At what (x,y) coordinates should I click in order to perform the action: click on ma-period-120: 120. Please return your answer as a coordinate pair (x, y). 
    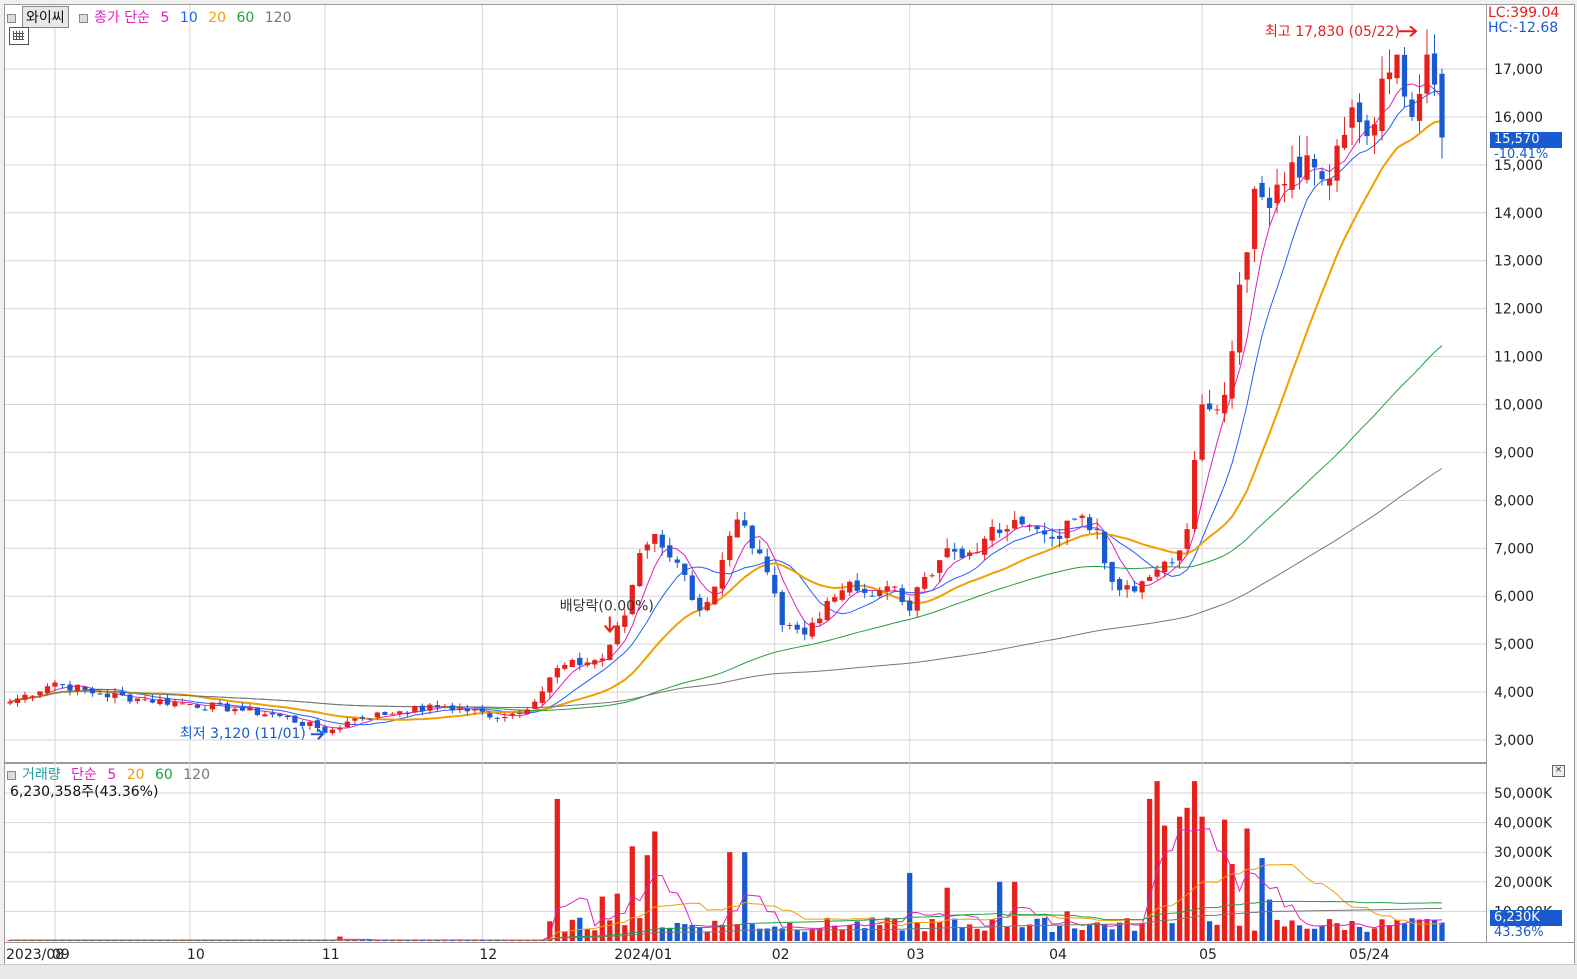
    Looking at the image, I should click on (278, 18).